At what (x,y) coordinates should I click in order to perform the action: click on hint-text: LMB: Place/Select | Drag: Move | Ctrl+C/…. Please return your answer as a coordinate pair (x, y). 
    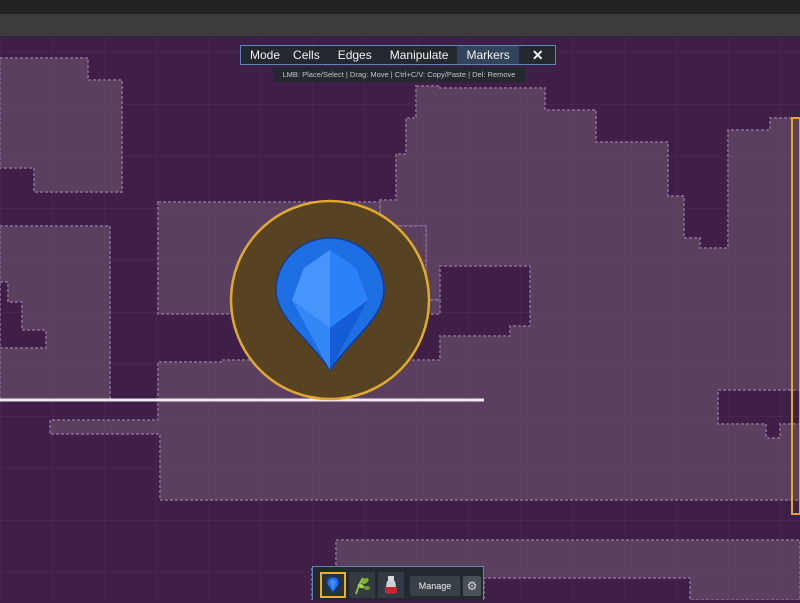
    Looking at the image, I should click on (399, 74).